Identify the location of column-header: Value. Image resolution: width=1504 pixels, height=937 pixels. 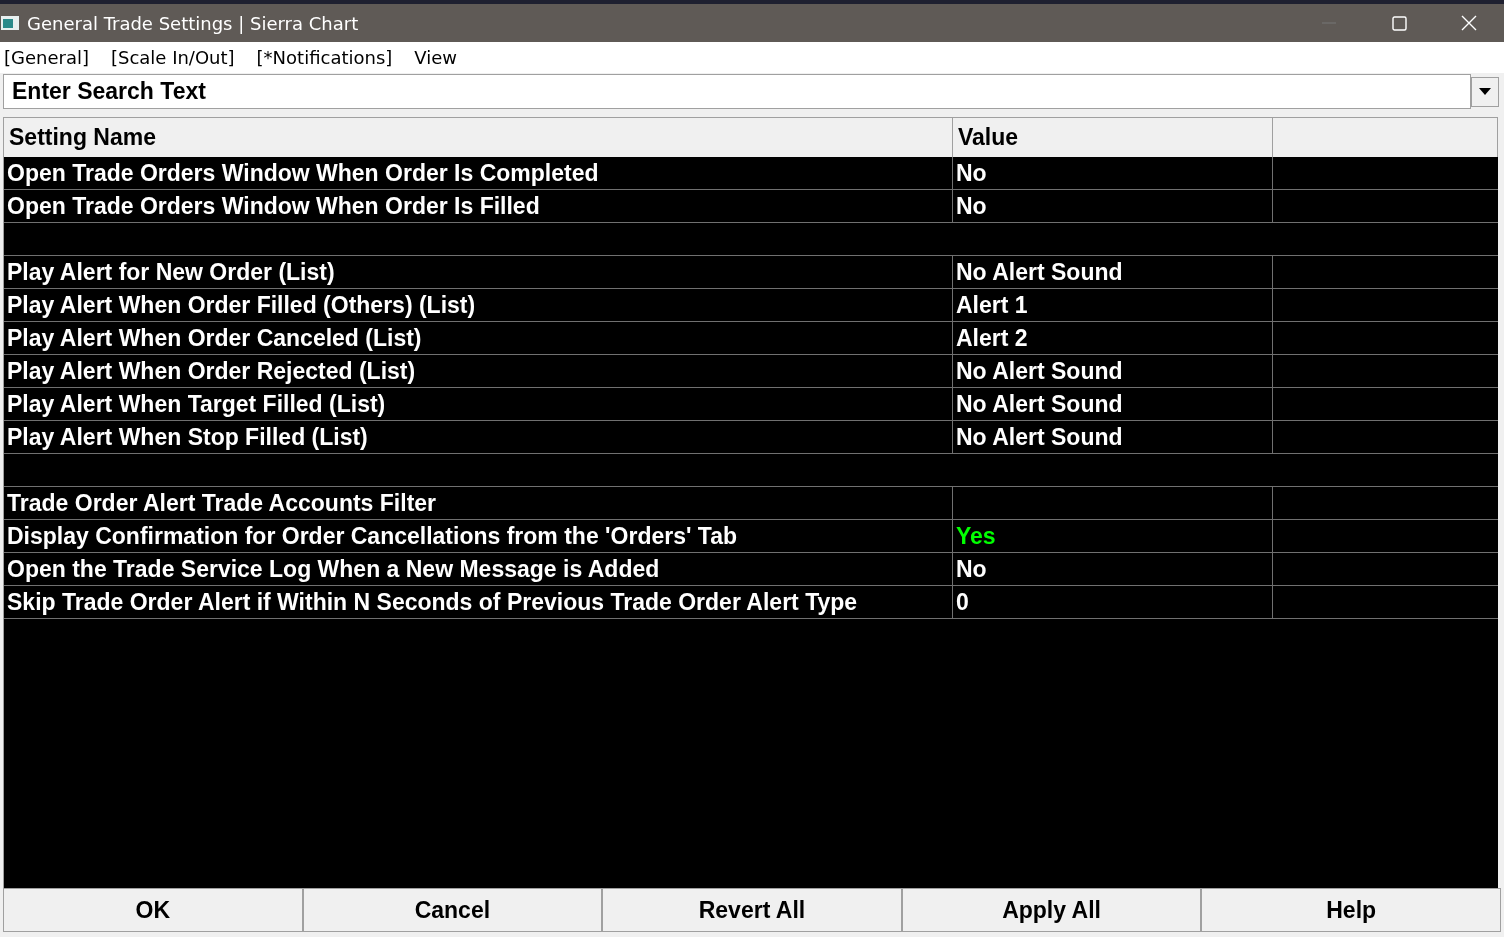
(988, 138).